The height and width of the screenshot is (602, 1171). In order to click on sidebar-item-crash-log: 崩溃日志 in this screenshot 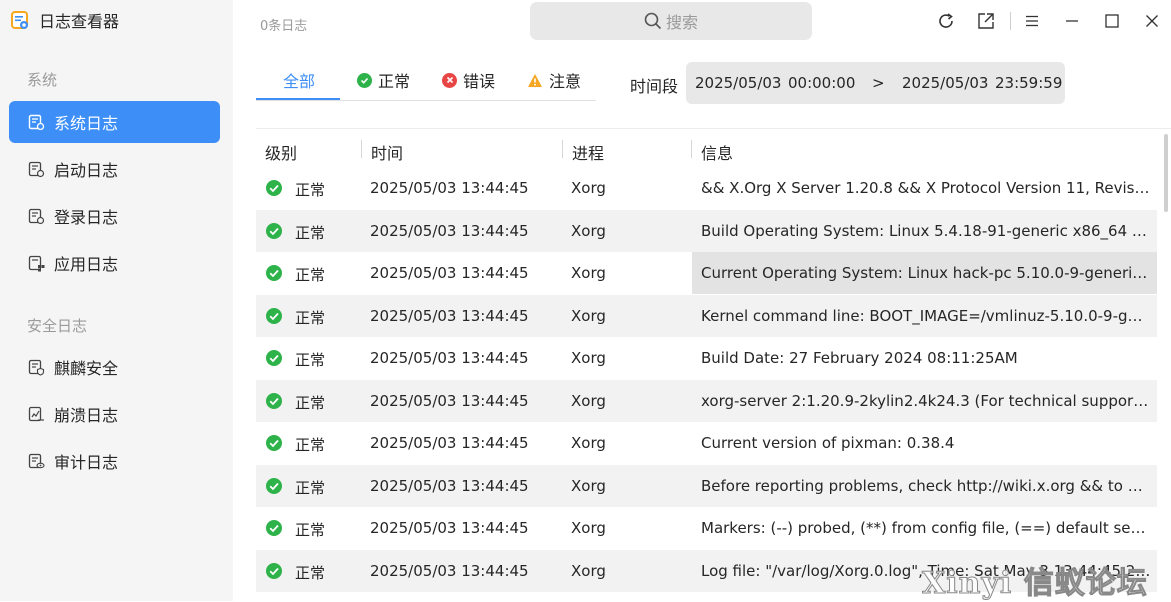, I will do `click(114, 414)`.